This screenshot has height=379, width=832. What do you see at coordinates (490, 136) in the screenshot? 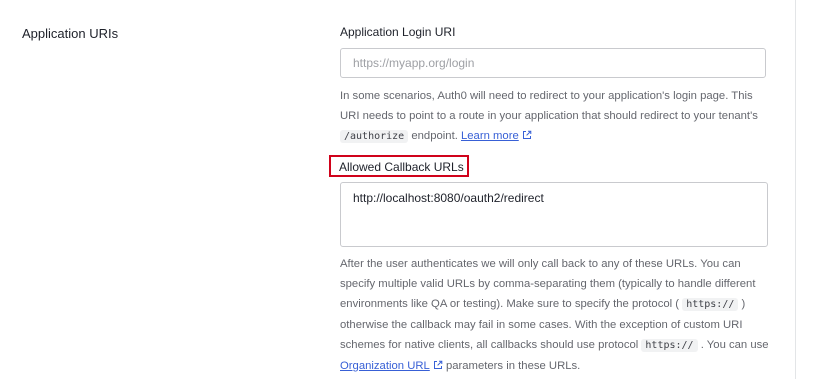
I see `learn-more-link: Learn more` at bounding box center [490, 136].